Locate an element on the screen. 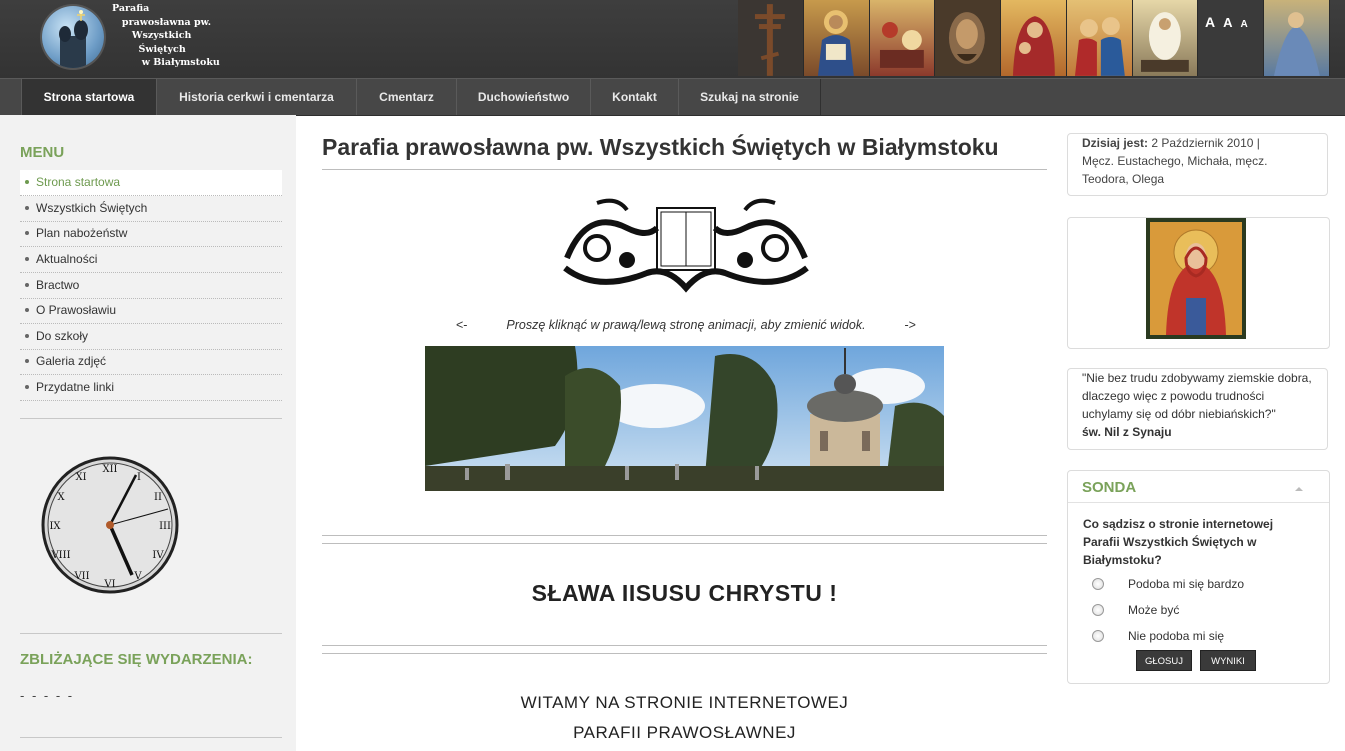  nav-item-cemetery: Cmentarz is located at coordinates (406, 97).